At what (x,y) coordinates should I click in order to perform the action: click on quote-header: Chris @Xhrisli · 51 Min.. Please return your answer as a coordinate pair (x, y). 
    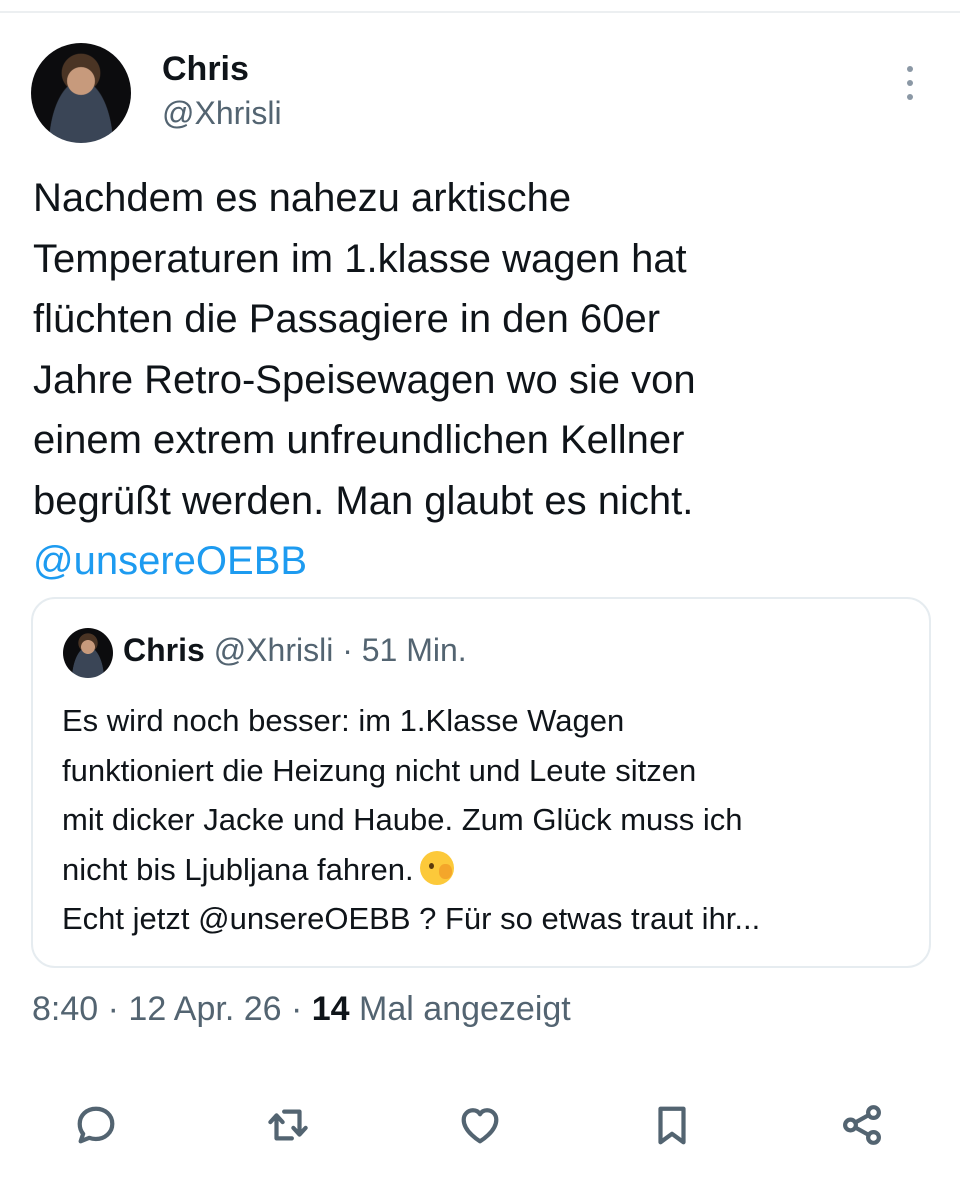
    Looking at the image, I should click on (295, 650).